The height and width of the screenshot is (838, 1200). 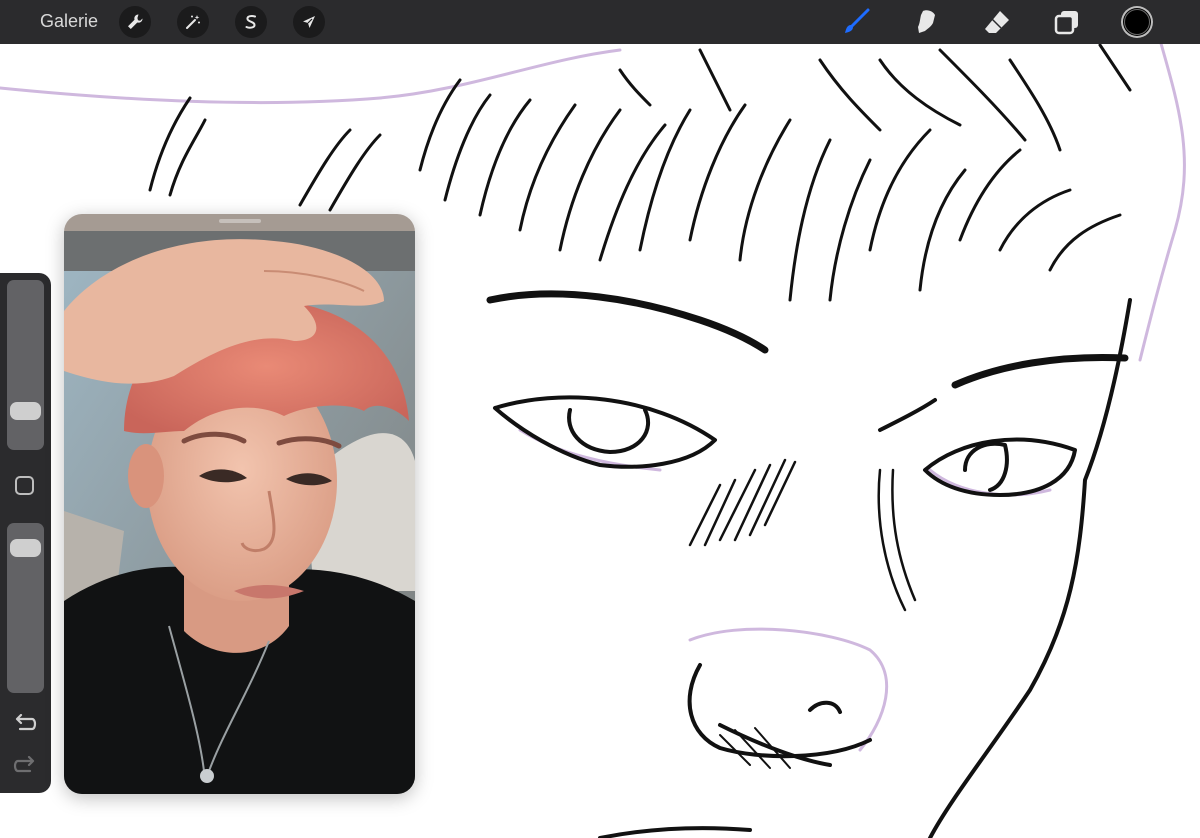 I want to click on adjustments-button, so click(x=193, y=22).